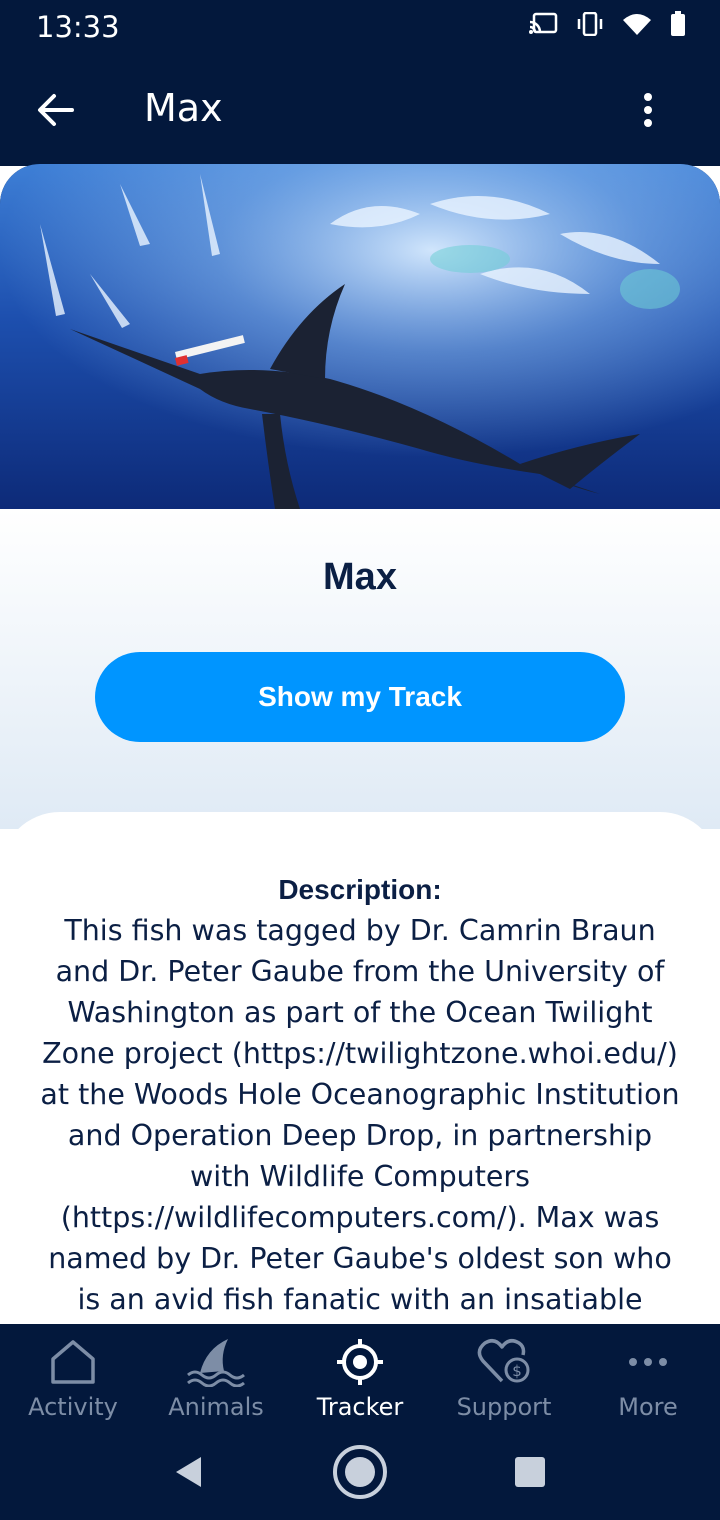  What do you see at coordinates (607, 26) in the screenshot?
I see `status-icons` at bounding box center [607, 26].